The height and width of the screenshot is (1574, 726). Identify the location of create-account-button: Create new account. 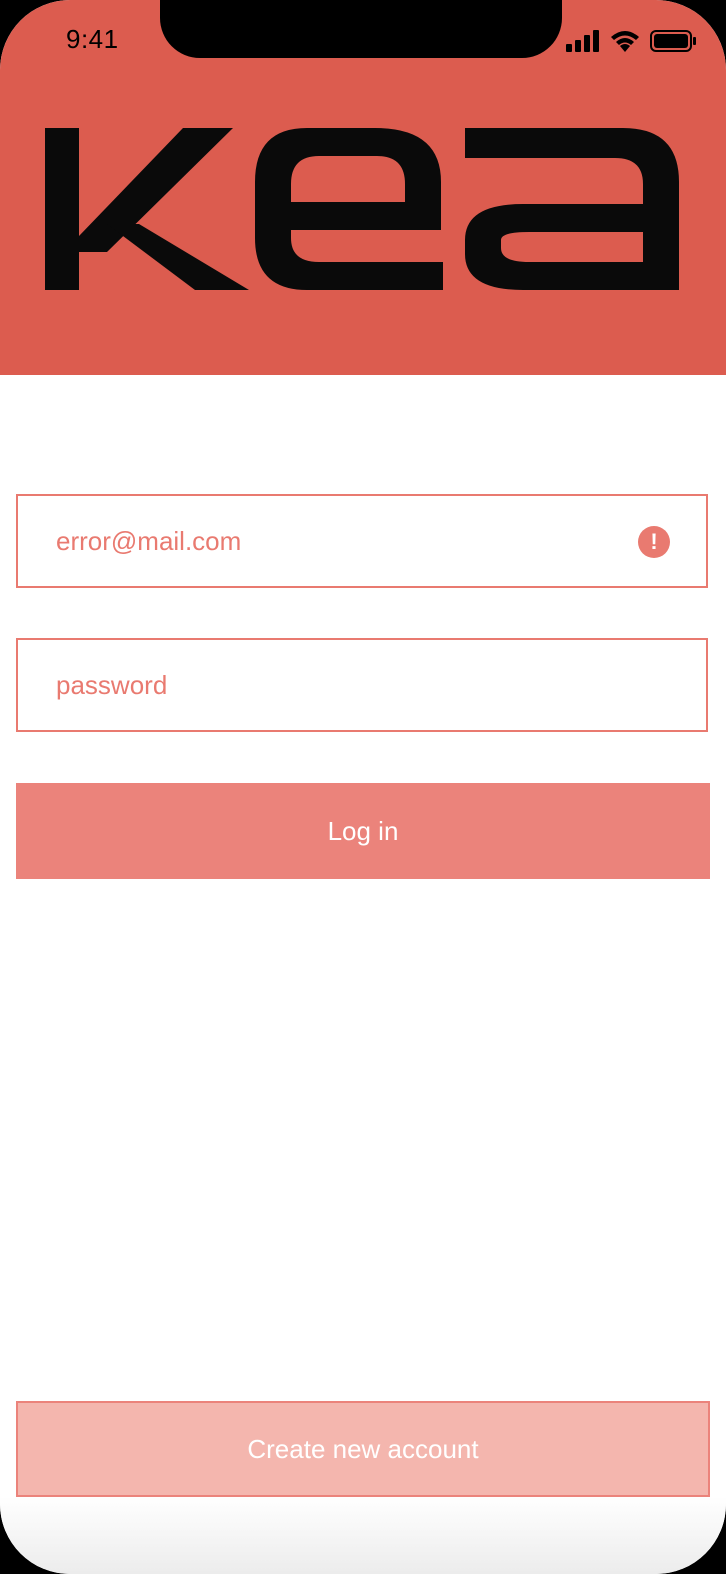
(363, 1449).